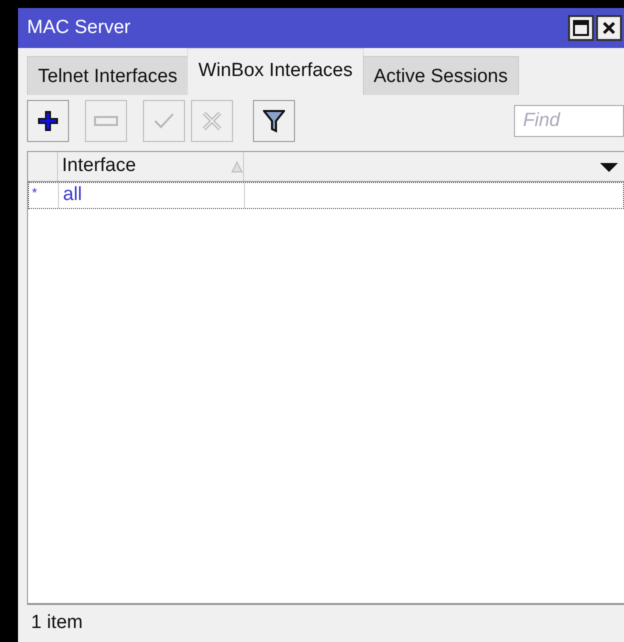 The width and height of the screenshot is (624, 642). What do you see at coordinates (164, 121) in the screenshot?
I see `check-icon` at bounding box center [164, 121].